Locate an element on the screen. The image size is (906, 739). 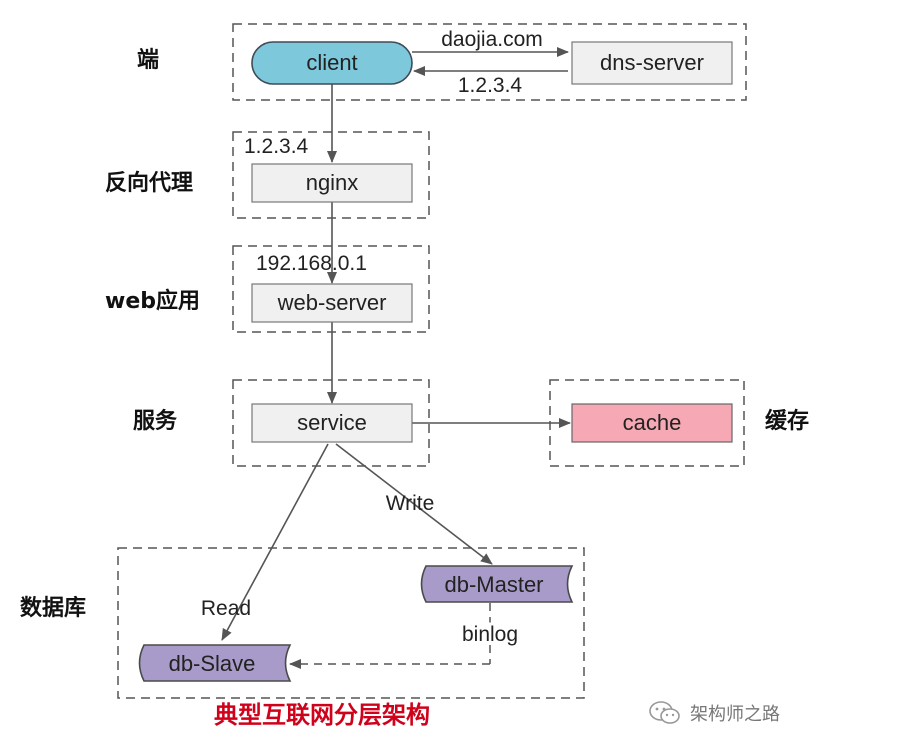
reverse-proxy-layer-label: 反向代理 is located at coordinates (149, 183).